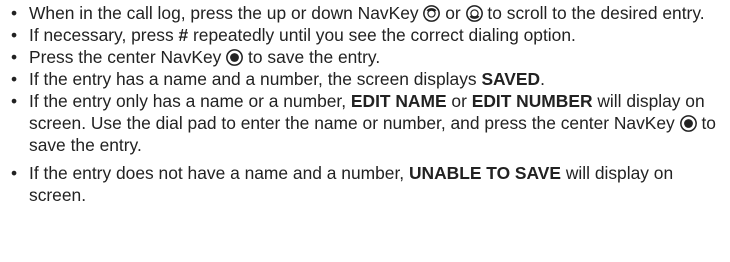 The height and width of the screenshot is (262, 730). Describe the element at coordinates (511, 79) in the screenshot. I see `screen-text-saved: SAVED` at that location.